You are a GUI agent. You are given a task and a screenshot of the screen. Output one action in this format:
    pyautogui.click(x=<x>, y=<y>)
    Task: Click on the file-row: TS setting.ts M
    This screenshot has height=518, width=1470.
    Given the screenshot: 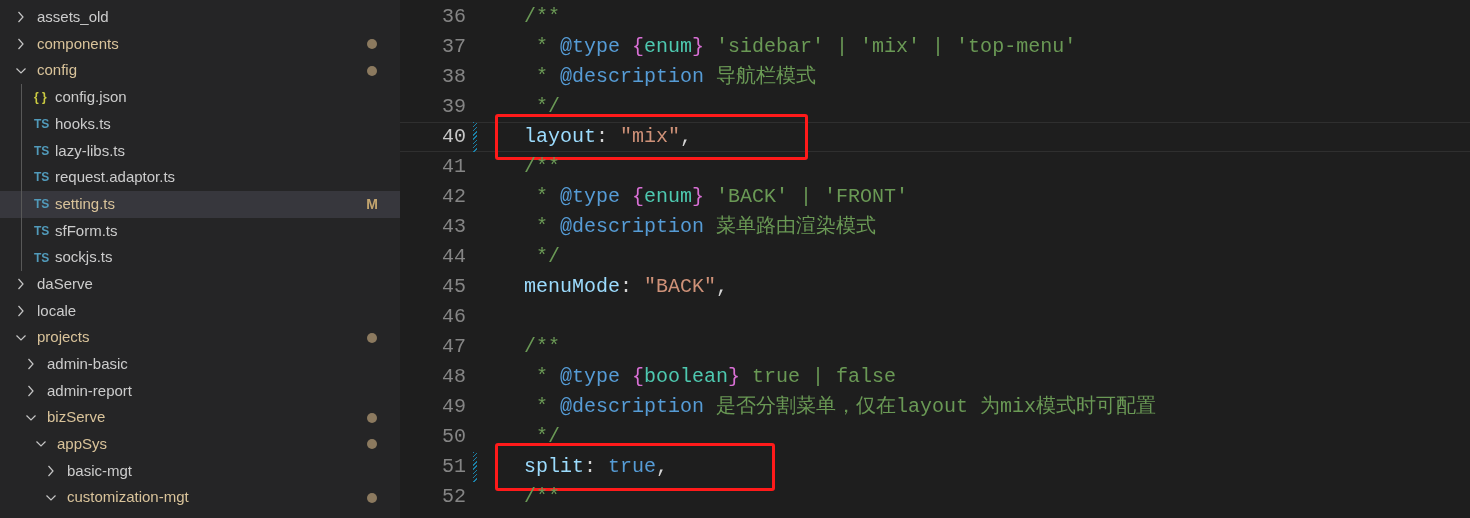 What is the action you would take?
    pyautogui.click(x=200, y=204)
    